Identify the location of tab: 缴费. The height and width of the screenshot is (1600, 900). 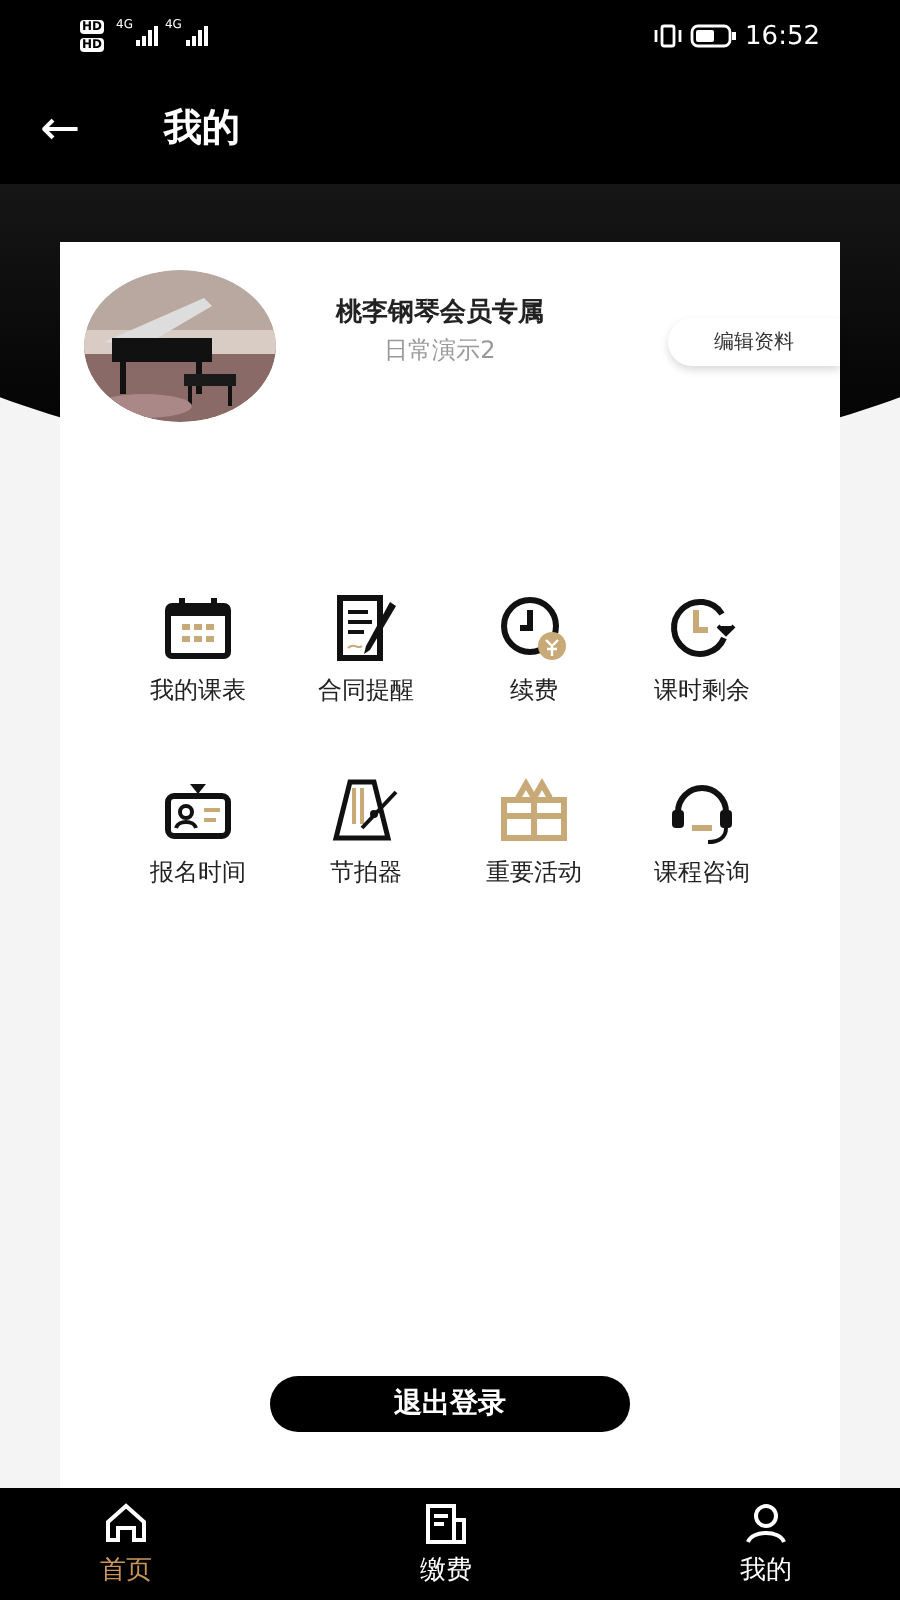
(446, 1544).